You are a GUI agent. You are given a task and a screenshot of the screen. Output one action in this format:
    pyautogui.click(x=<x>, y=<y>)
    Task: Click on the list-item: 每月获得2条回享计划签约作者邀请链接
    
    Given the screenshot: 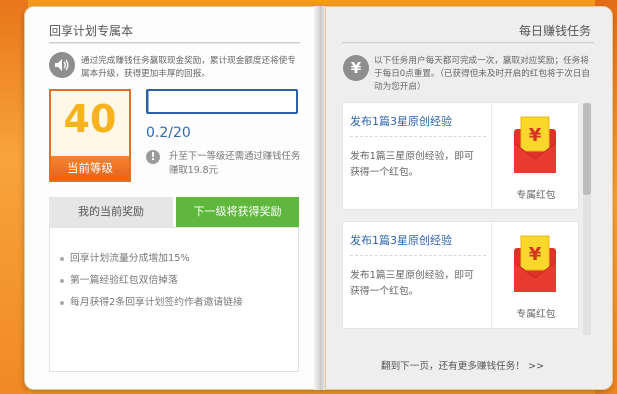 What is the action you would take?
    pyautogui.click(x=151, y=307)
    